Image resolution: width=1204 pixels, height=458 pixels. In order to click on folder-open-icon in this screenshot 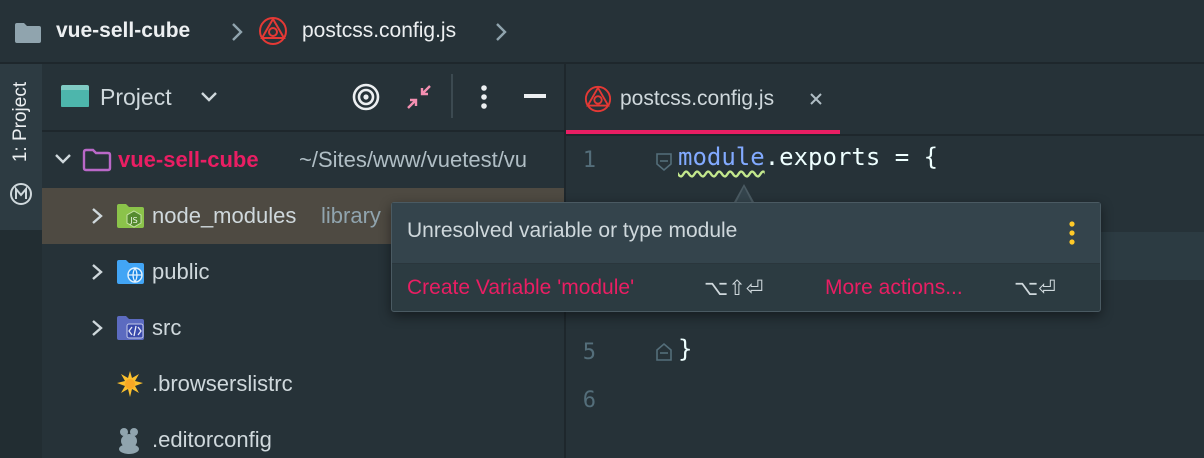, I will do `click(97, 160)`.